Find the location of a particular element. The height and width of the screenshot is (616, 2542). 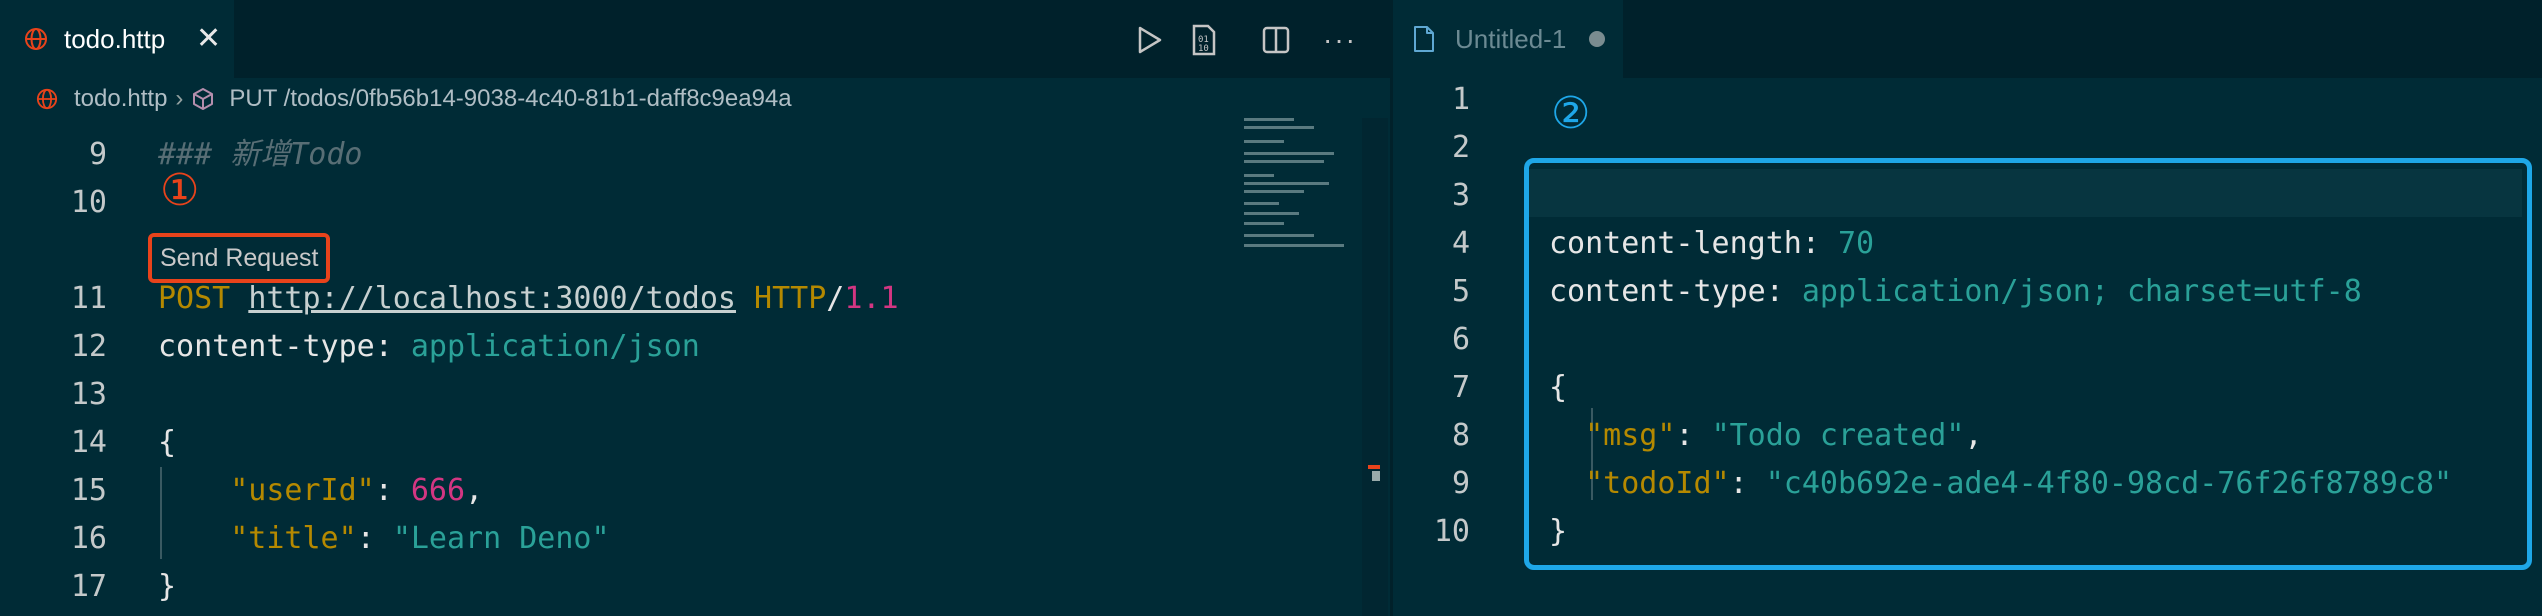

code-token: POST is located at coordinates (203, 298).